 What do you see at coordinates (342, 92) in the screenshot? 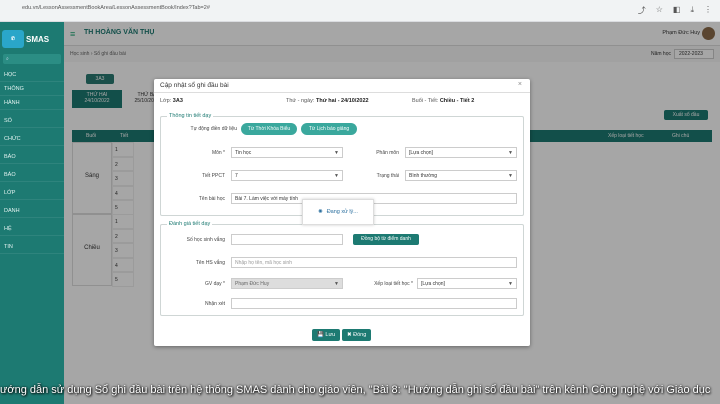
I see `divider` at bounding box center [342, 92].